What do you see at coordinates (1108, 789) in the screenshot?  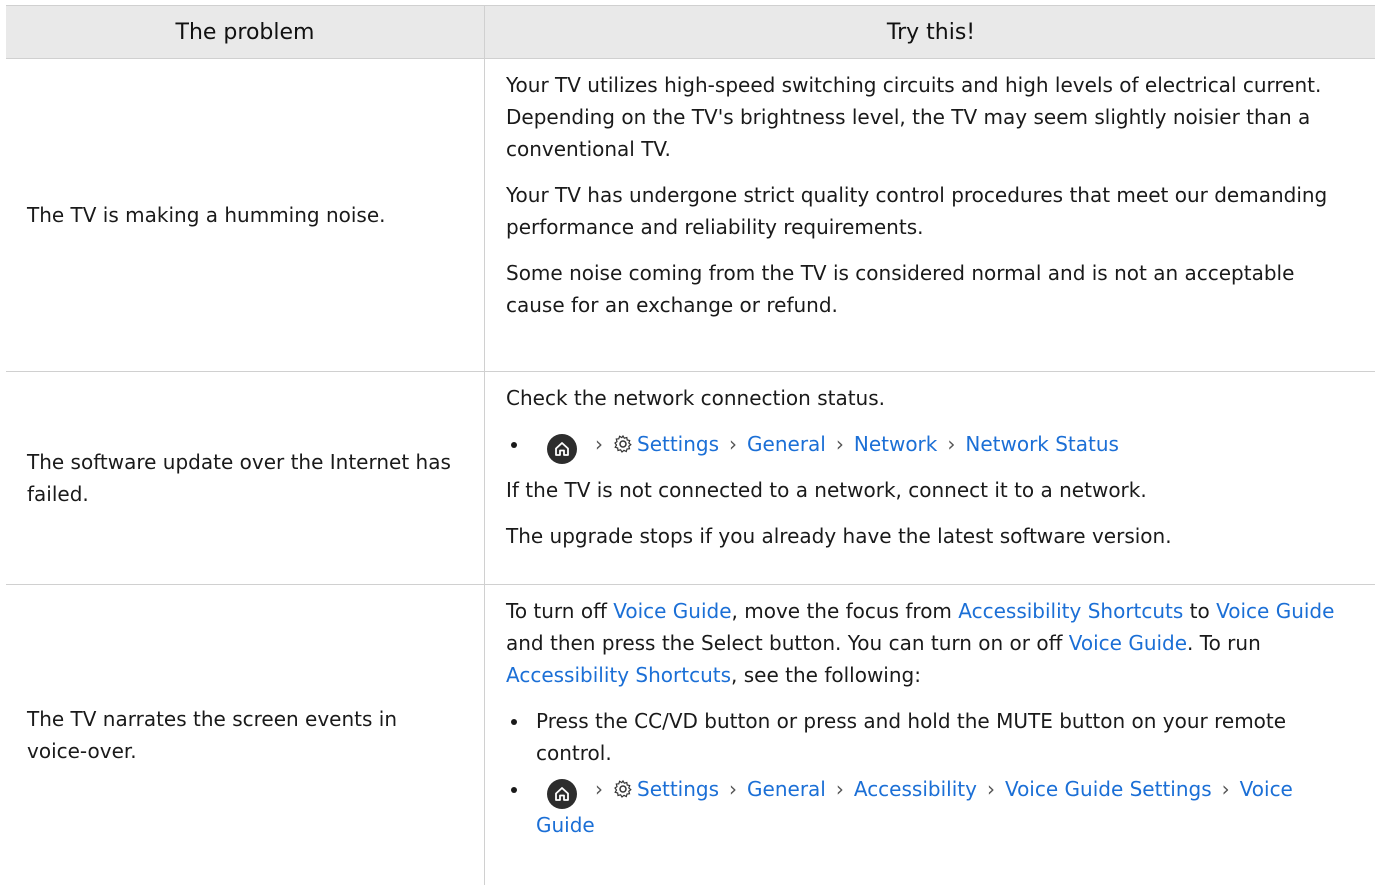 I see `menu-voice-guide-settings: Voice Guide Settings` at bounding box center [1108, 789].